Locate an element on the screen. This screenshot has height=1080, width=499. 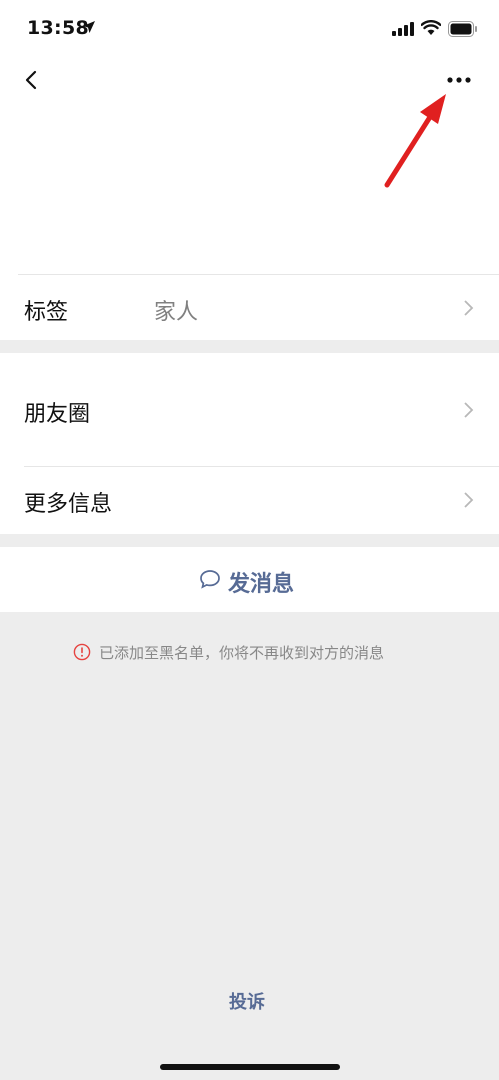
location-arrow-icon is located at coordinates (89, 27).